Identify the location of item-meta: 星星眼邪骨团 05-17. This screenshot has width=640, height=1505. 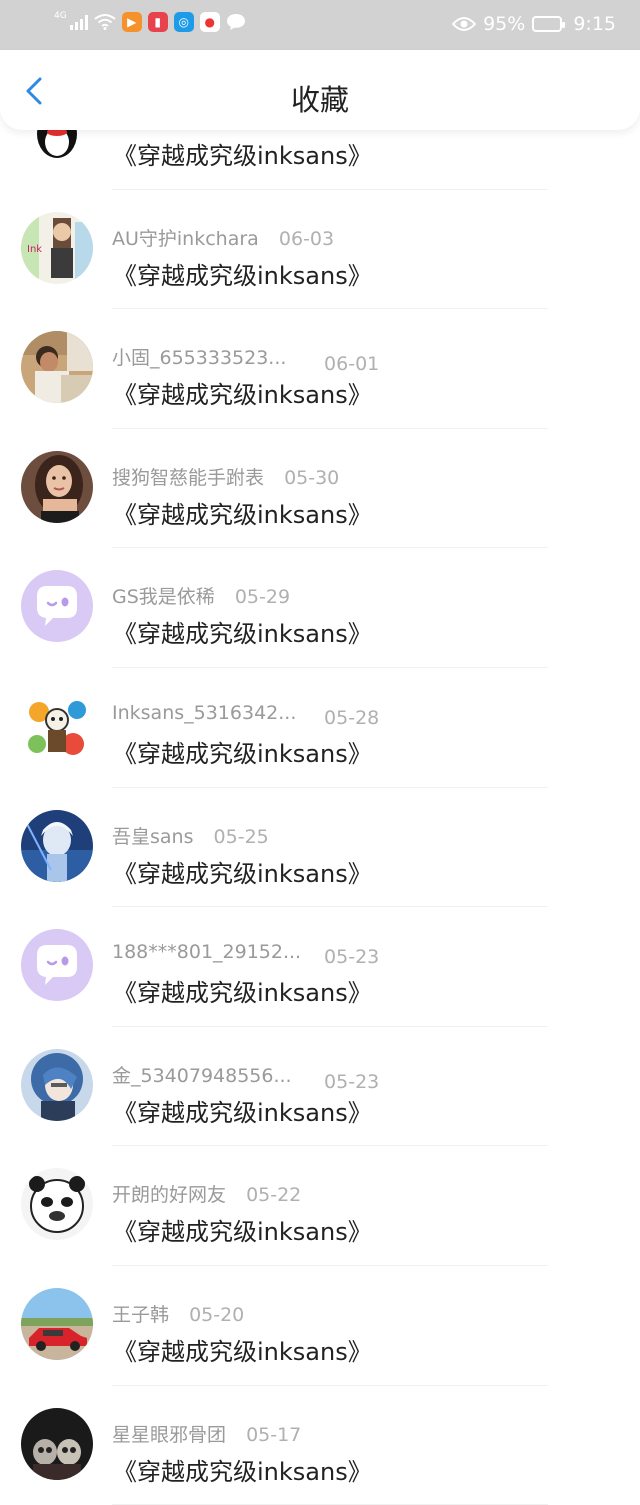
(206, 1433).